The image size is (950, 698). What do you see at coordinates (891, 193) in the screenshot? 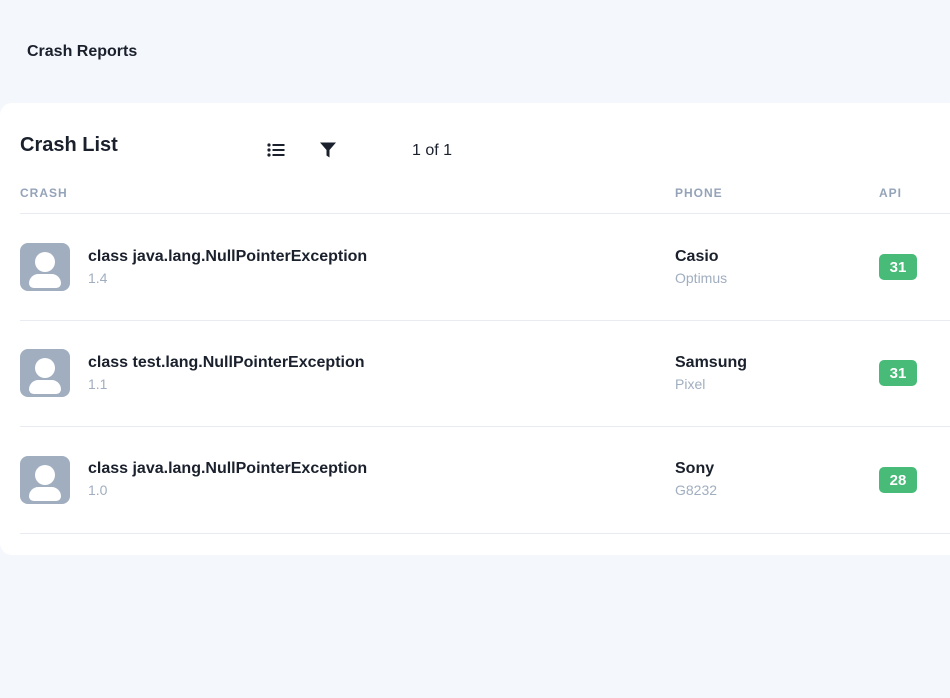
I see `column-header-api: API` at bounding box center [891, 193].